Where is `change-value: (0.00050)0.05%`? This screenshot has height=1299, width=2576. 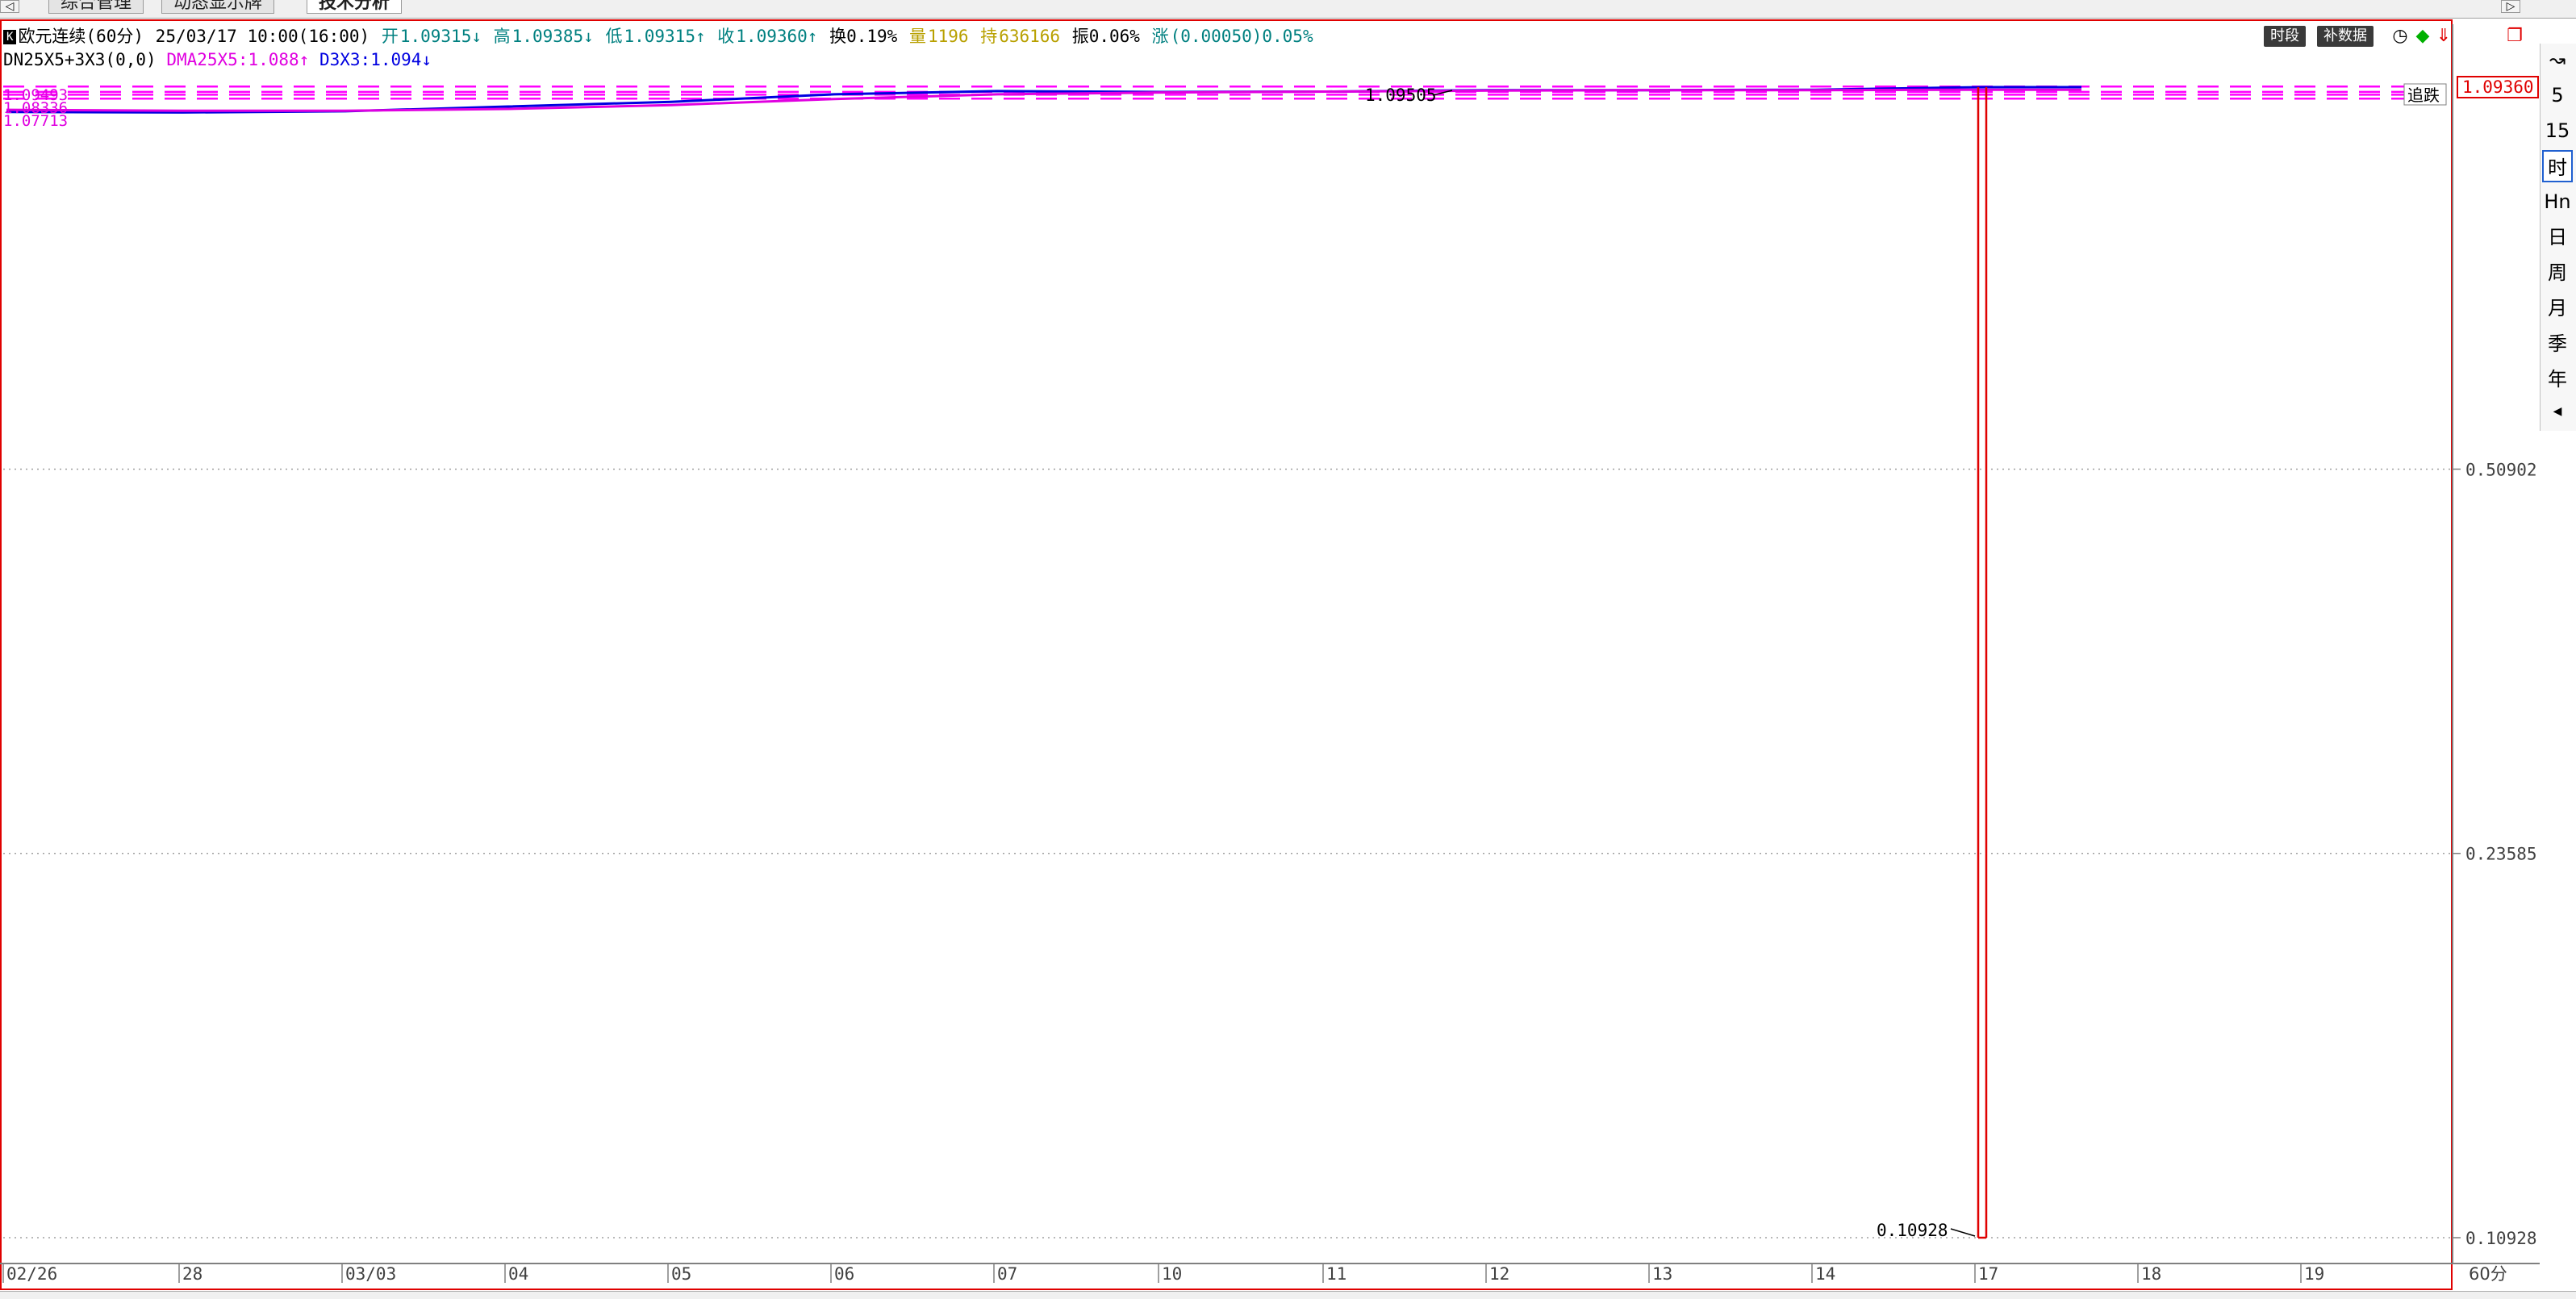 change-value: (0.00050)0.05% is located at coordinates (1241, 36).